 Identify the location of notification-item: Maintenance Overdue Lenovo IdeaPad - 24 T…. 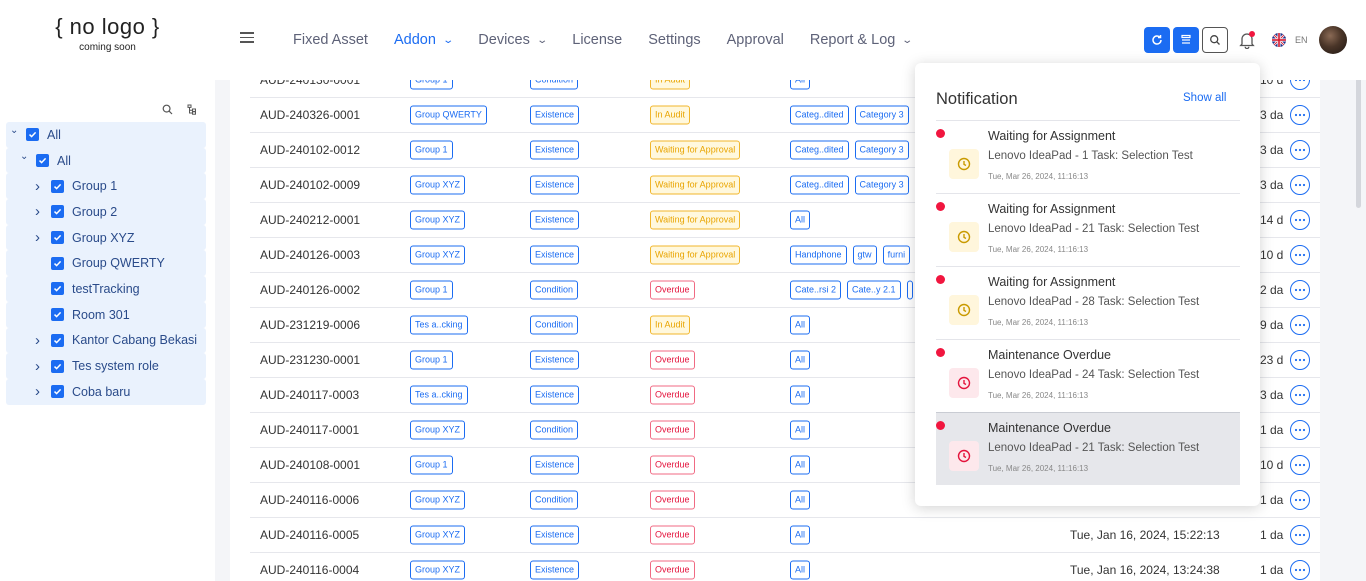
(1088, 375).